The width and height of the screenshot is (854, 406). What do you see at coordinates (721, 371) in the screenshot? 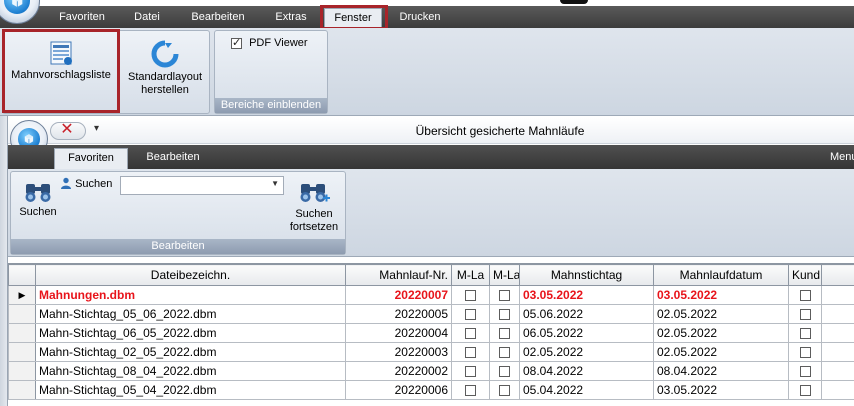
I see `cell-mahnlaufdatum: 08.04.2022` at bounding box center [721, 371].